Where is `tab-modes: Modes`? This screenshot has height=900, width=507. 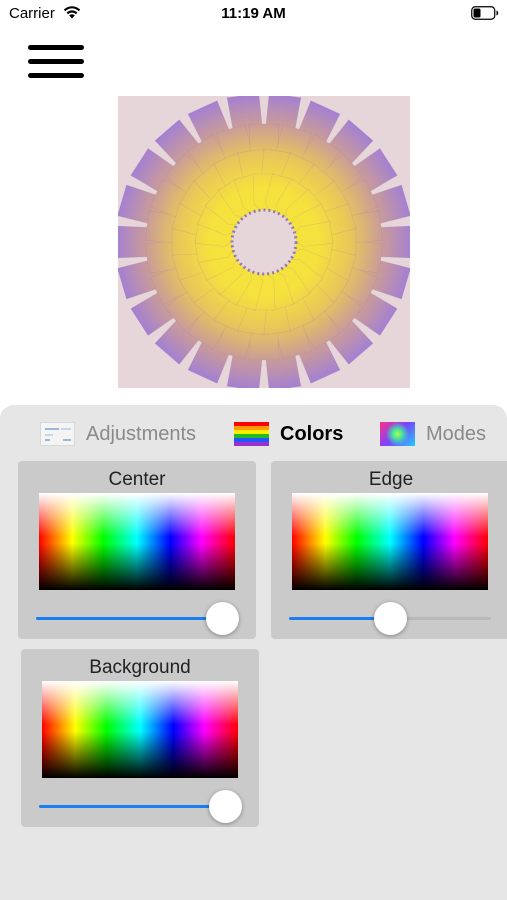
tab-modes: Modes is located at coordinates (433, 434).